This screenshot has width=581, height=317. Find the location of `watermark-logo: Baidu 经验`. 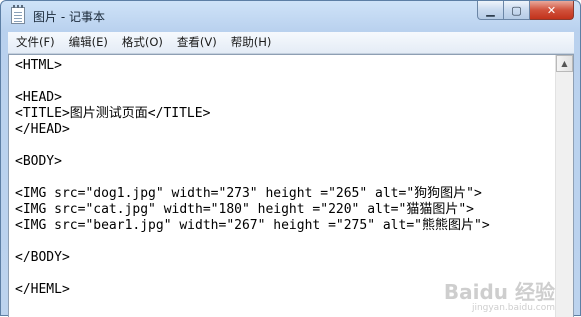

watermark-logo: Baidu 经验 is located at coordinates (499, 292).